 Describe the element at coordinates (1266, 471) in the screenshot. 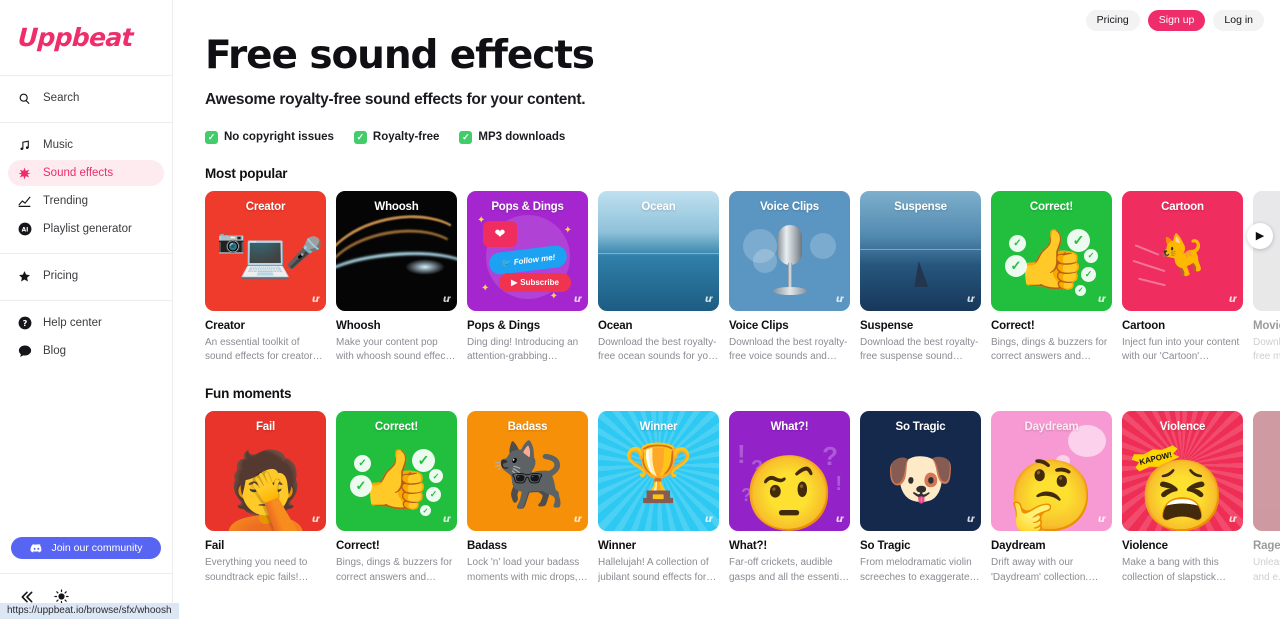

I see `card-thumbnail: Rage ư` at that location.